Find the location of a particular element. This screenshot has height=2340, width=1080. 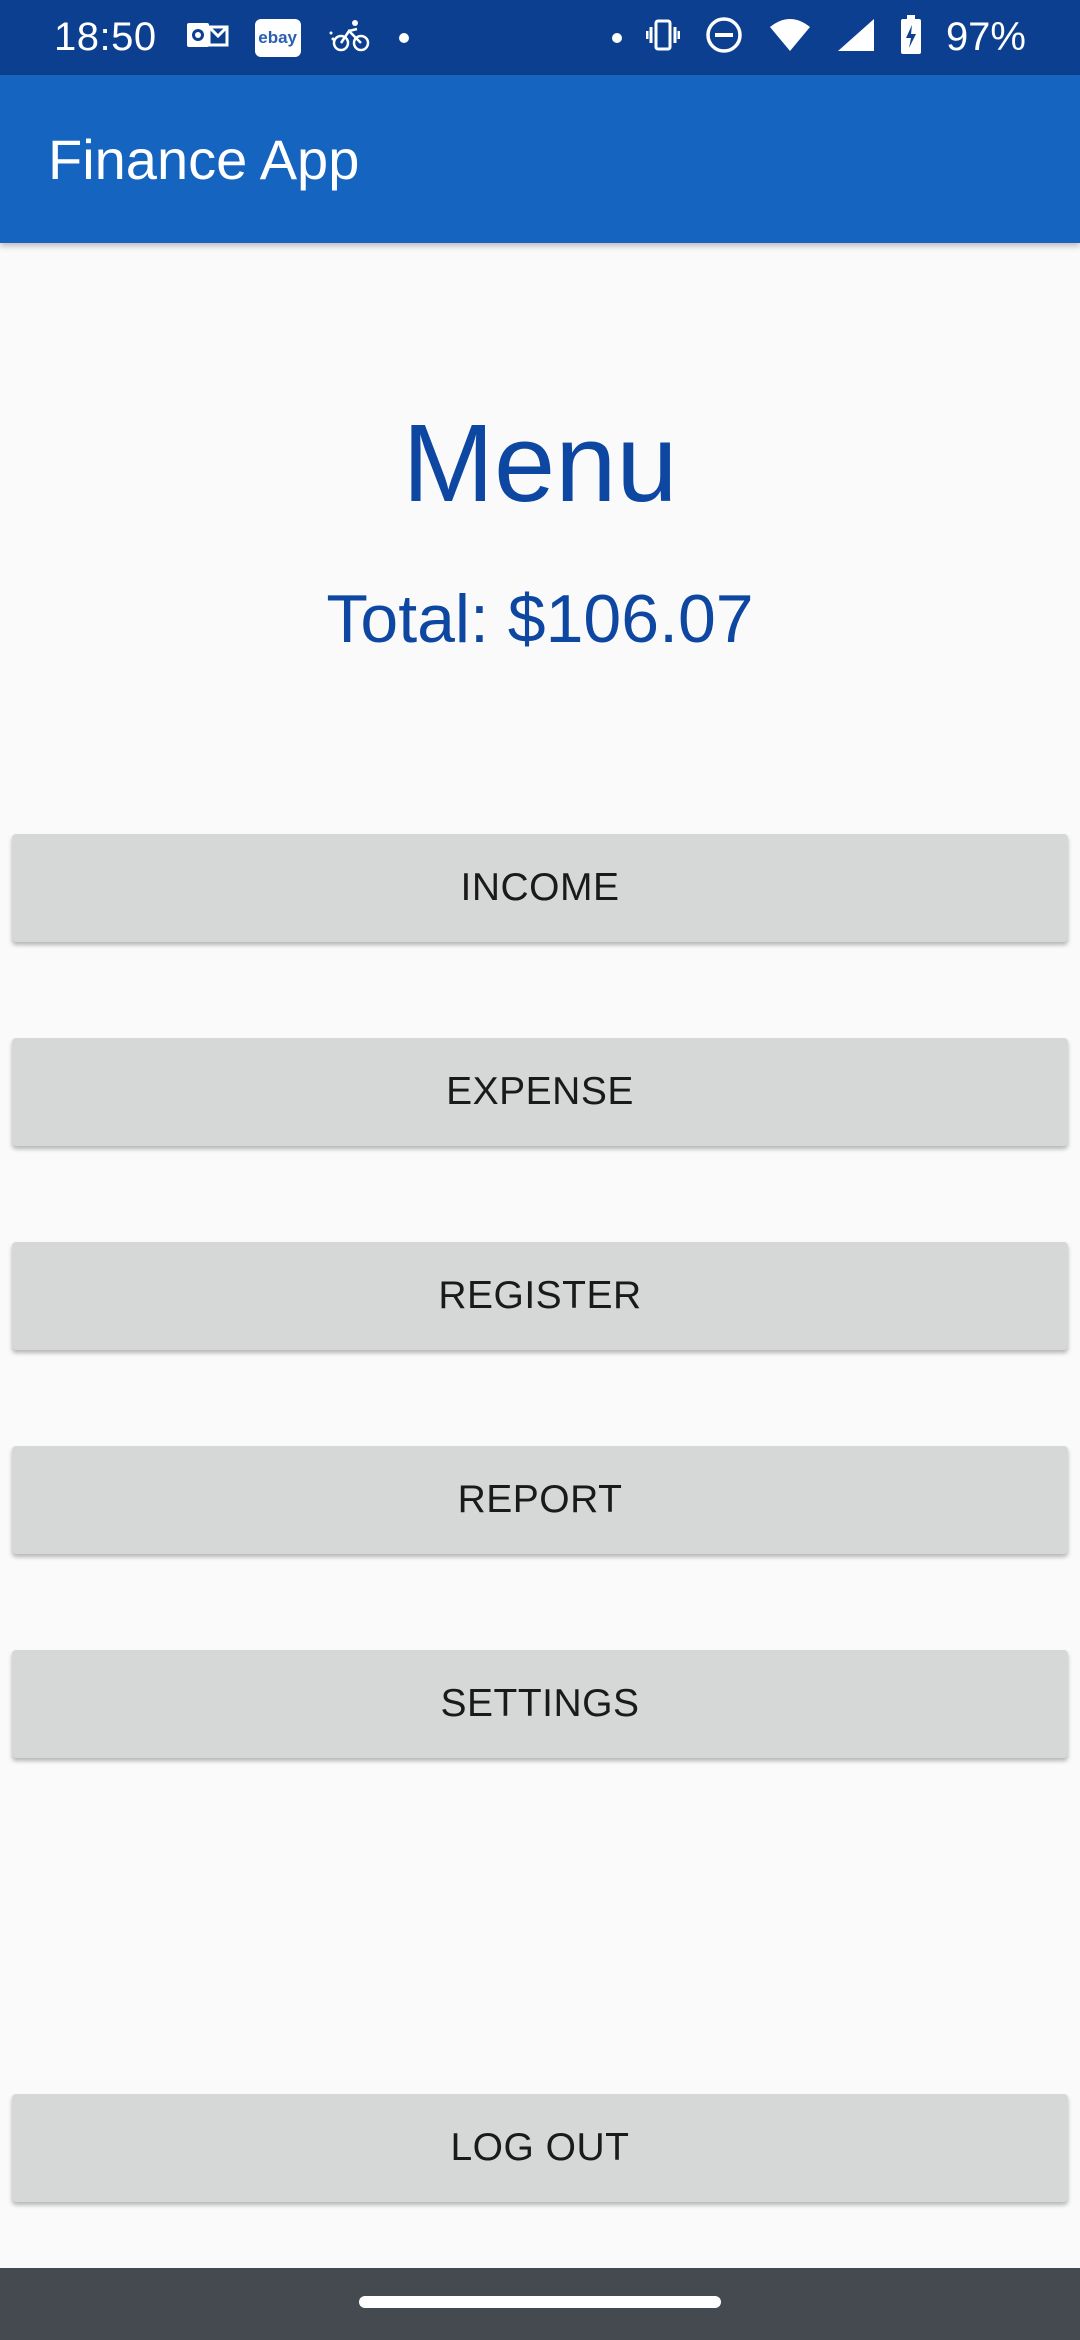

notification-icons: ebay is located at coordinates (297, 37).